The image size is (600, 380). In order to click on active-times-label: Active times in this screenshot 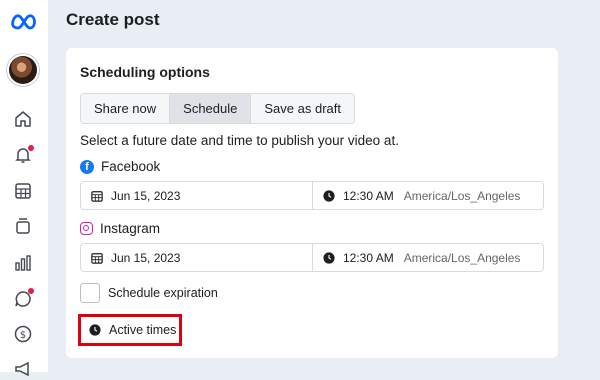, I will do `click(143, 330)`.